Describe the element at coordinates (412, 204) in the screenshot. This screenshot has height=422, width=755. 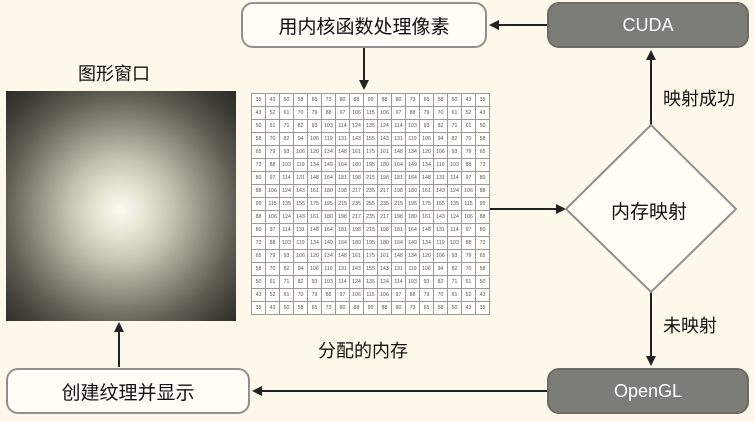
I see `memory-cell: 195` at that location.